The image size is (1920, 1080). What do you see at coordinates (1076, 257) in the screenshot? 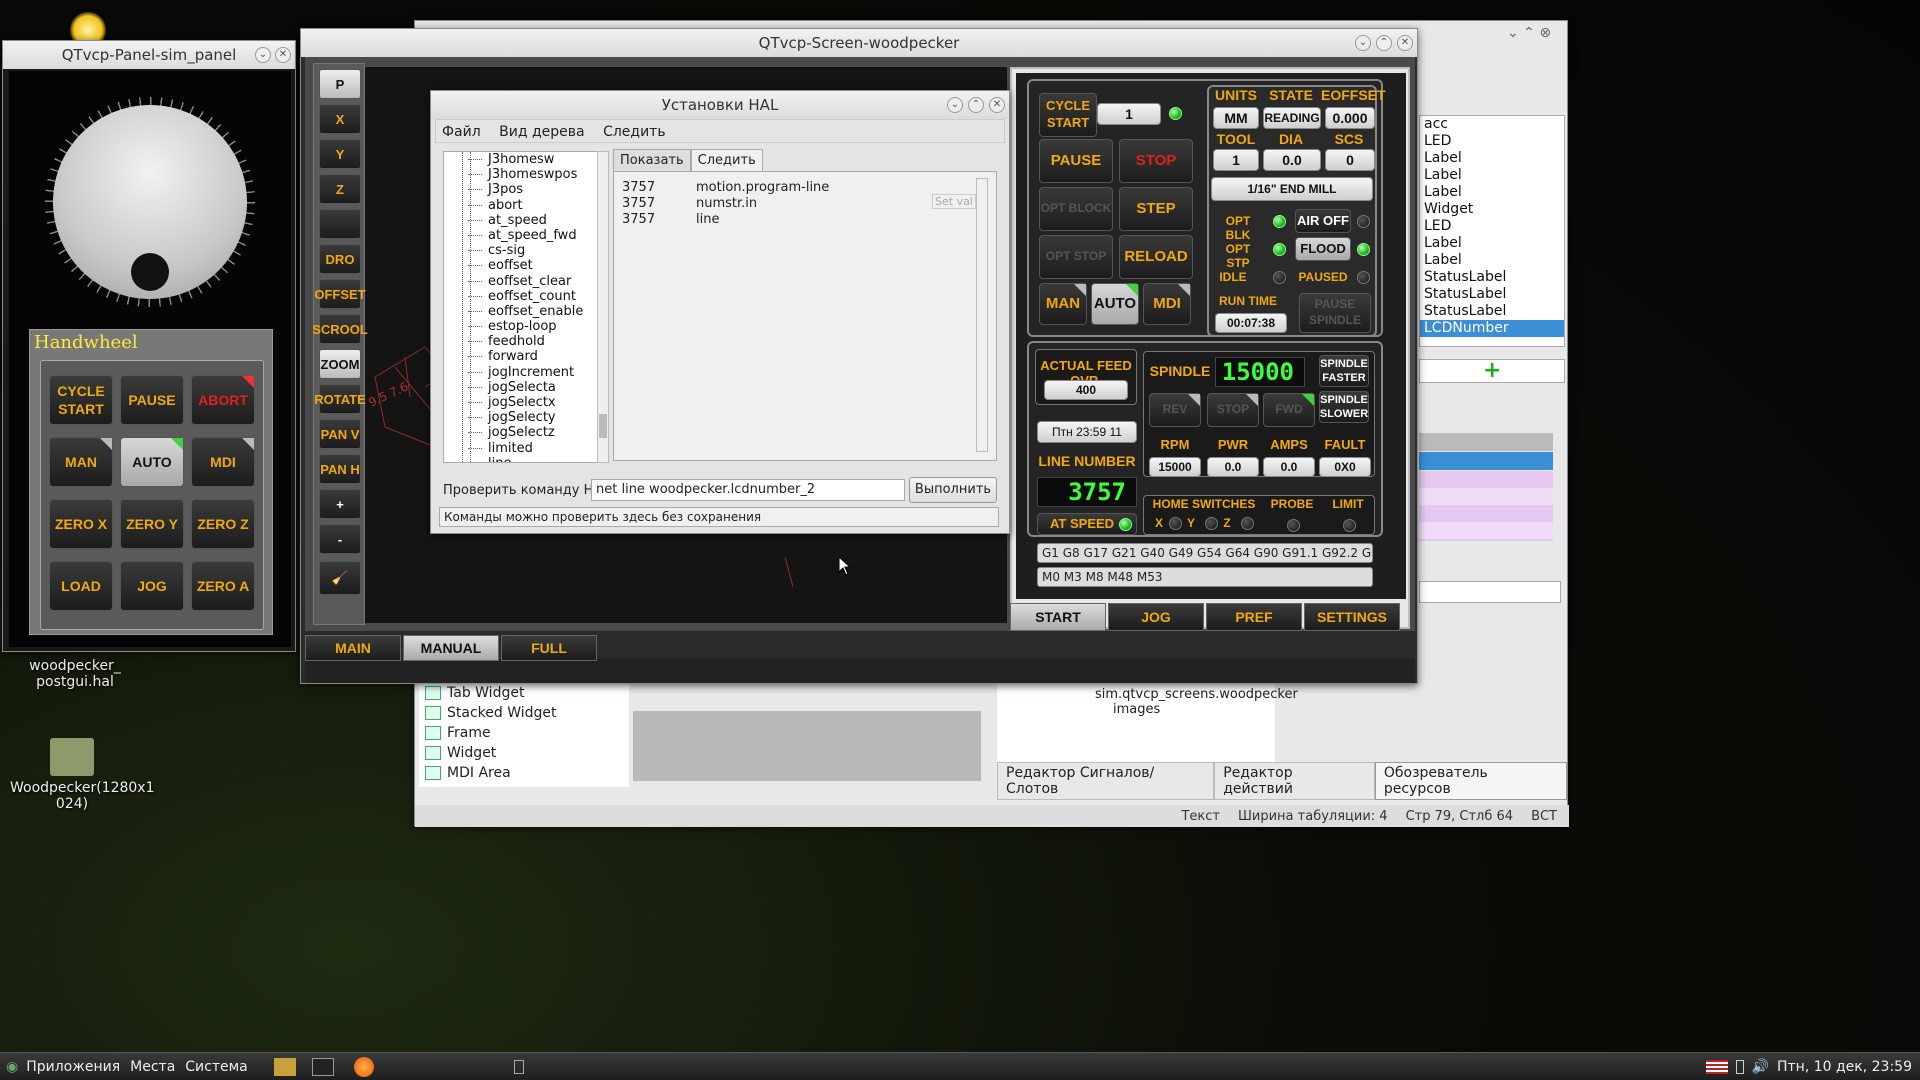
I see `opt-stop-button: OPT STOP` at bounding box center [1076, 257].